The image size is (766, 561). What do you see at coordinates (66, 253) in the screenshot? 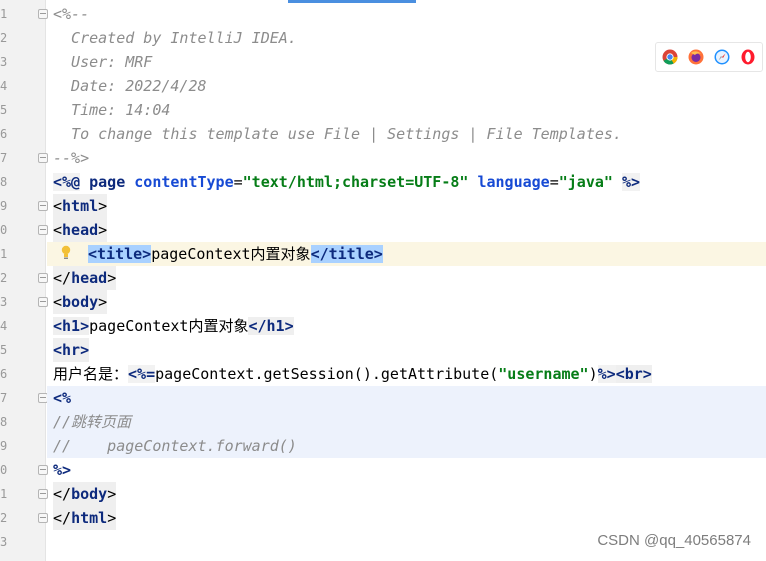
I see `lightbulb-icon` at bounding box center [66, 253].